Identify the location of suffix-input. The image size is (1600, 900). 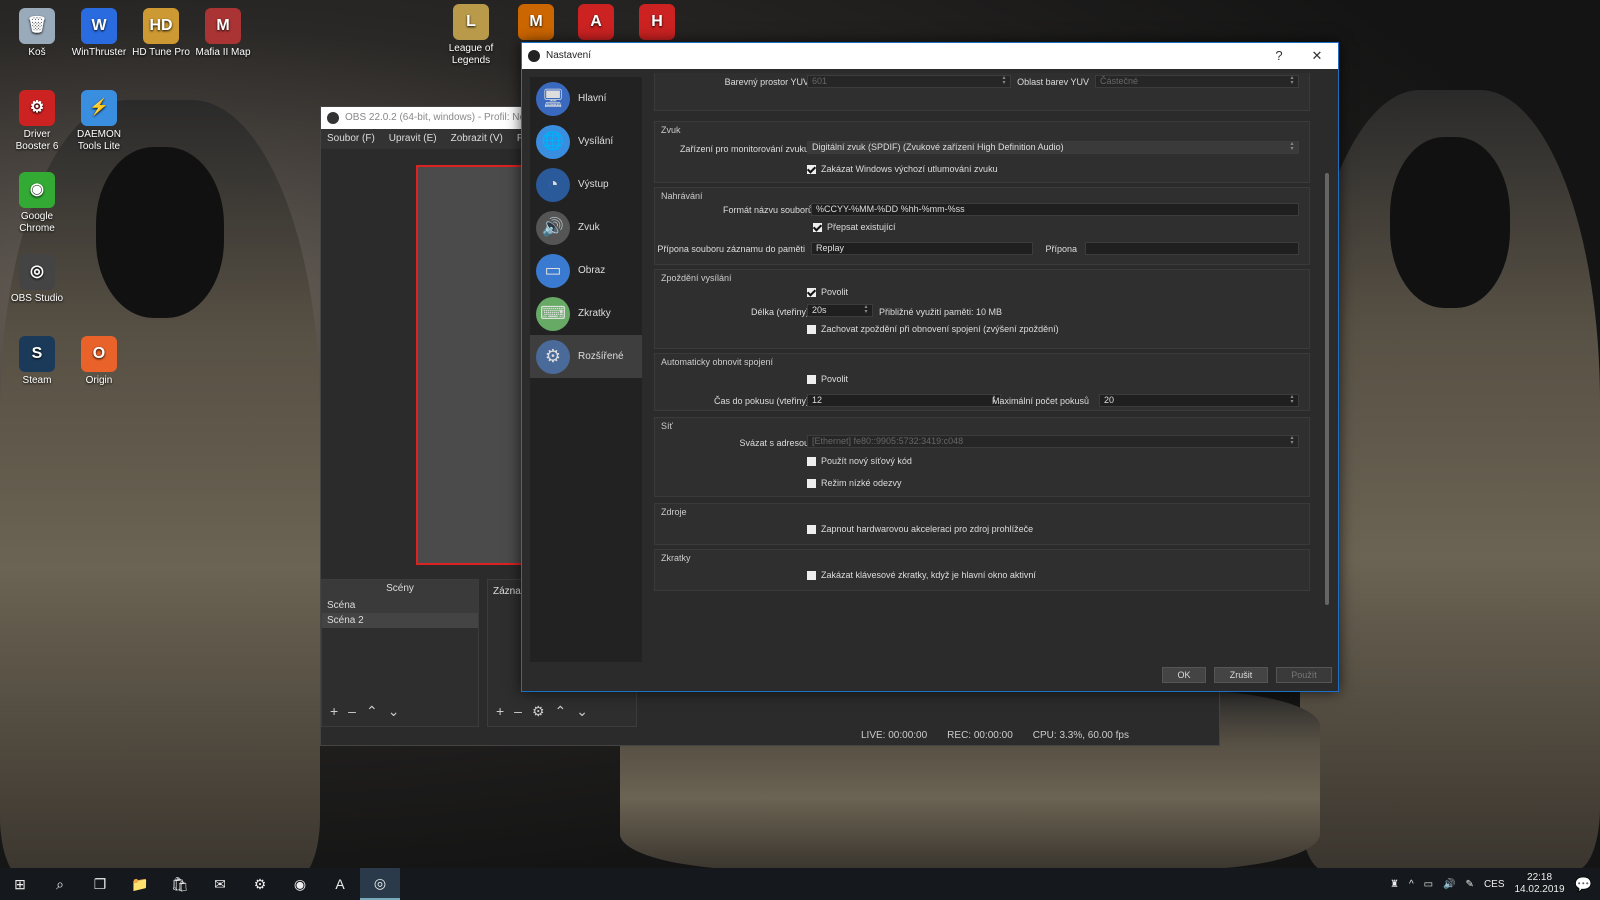
(1192, 248).